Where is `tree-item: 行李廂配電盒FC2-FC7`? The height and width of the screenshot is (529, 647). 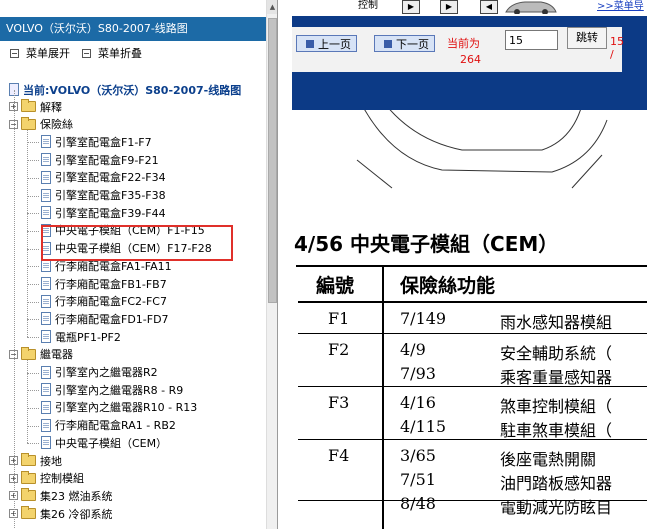 tree-item: 行李廂配電盒FC2-FC7 is located at coordinates (104, 301).